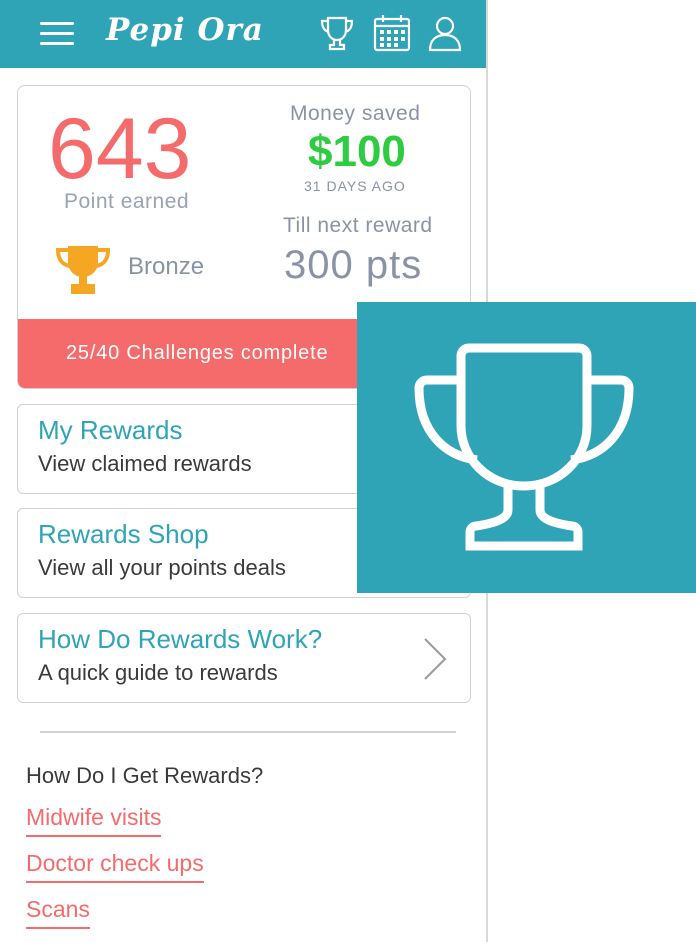  What do you see at coordinates (185, 30) in the screenshot?
I see `app-title: Pepi Ora` at bounding box center [185, 30].